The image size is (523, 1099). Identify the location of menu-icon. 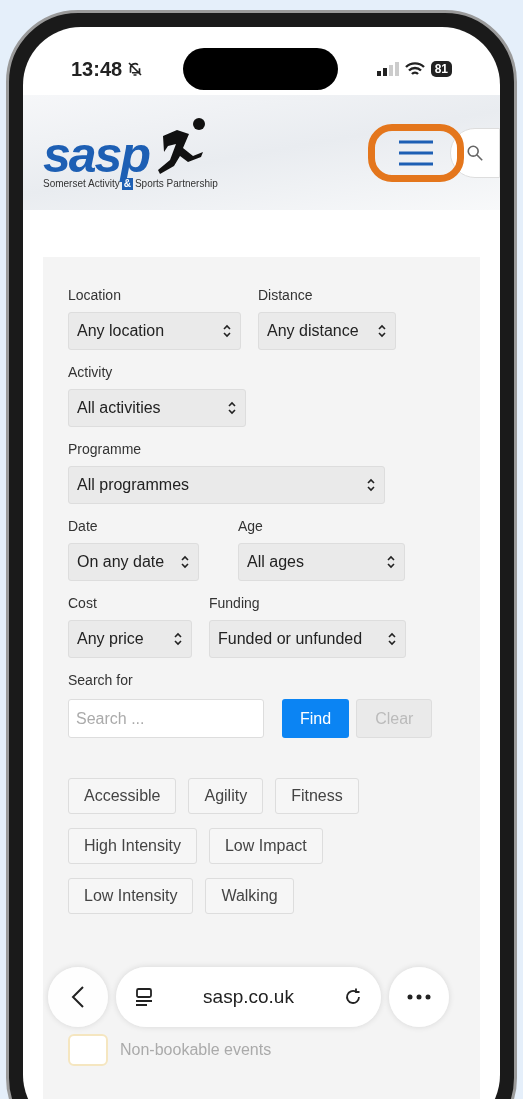
(416, 152).